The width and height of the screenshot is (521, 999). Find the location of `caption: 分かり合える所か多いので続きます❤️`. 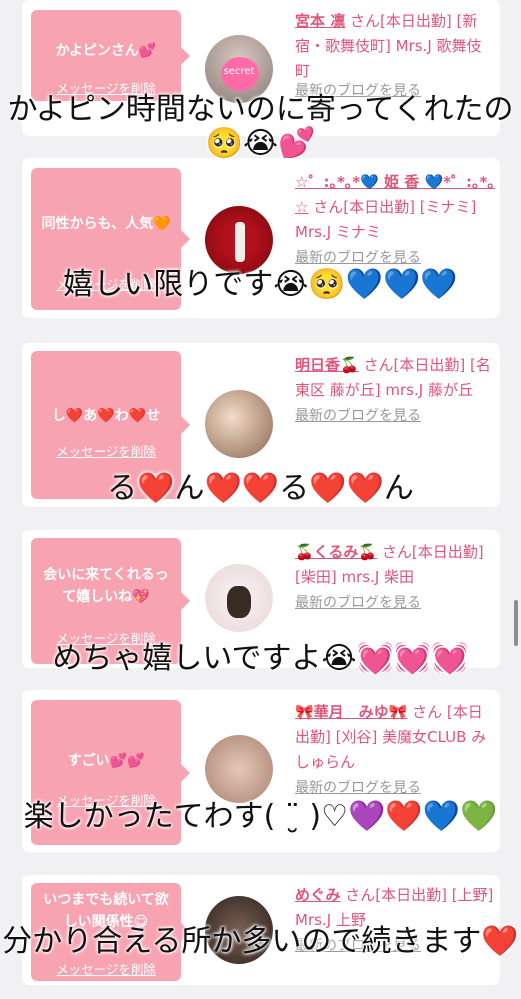

caption: 分かり合える所か多いので続きます❤️ is located at coordinates (260, 941).